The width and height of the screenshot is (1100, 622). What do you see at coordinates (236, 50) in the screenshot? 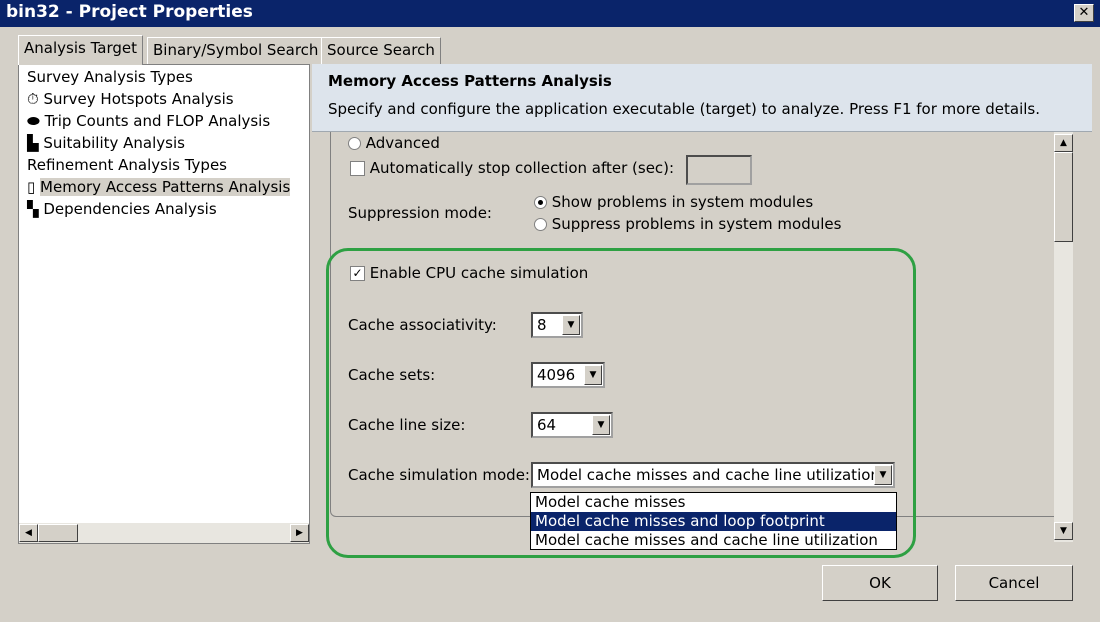
I see `tab-binary-symbol-search: Binary/Symbol Search` at bounding box center [236, 50].